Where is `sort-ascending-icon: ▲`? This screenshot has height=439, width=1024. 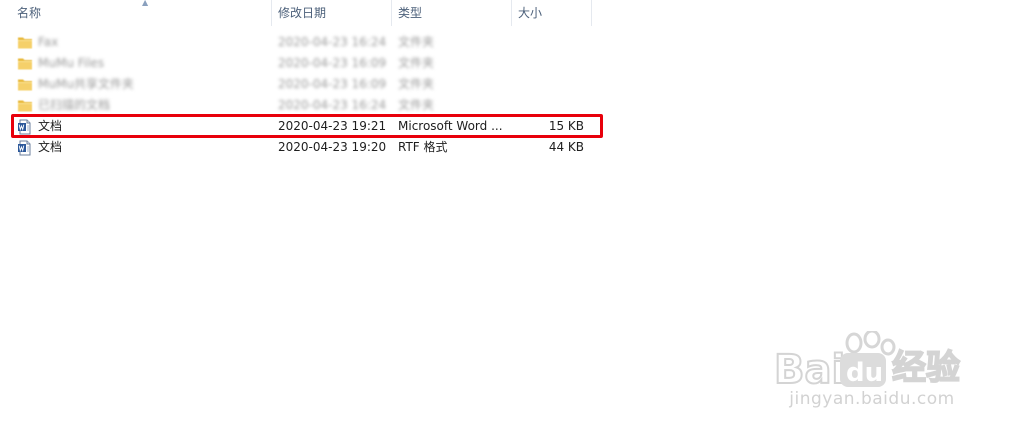
sort-ascending-icon: ▲ is located at coordinates (145, 3).